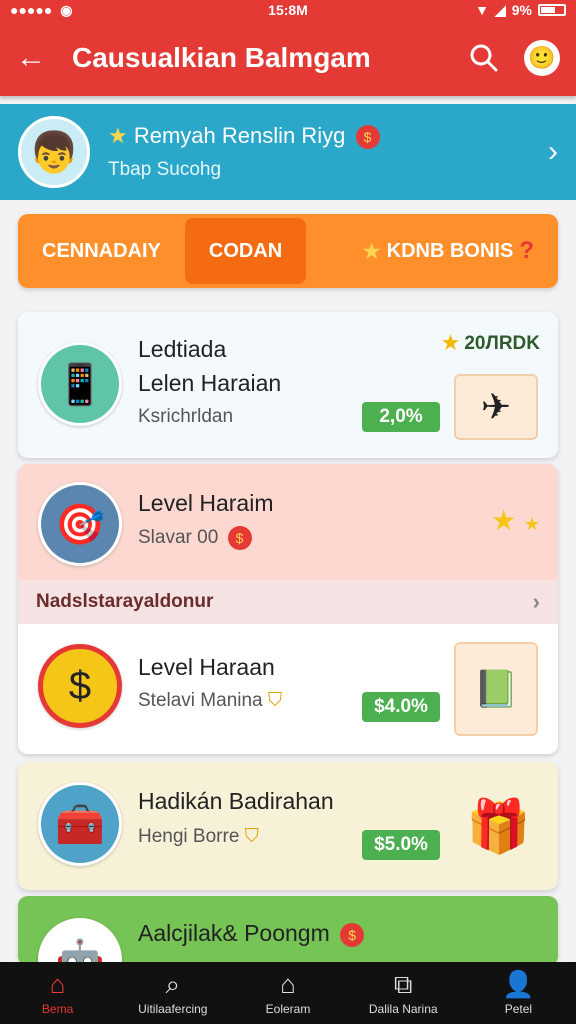 The width and height of the screenshot is (576, 1024). What do you see at coordinates (518, 984) in the screenshot?
I see `profile-icon: 👤` at bounding box center [518, 984].